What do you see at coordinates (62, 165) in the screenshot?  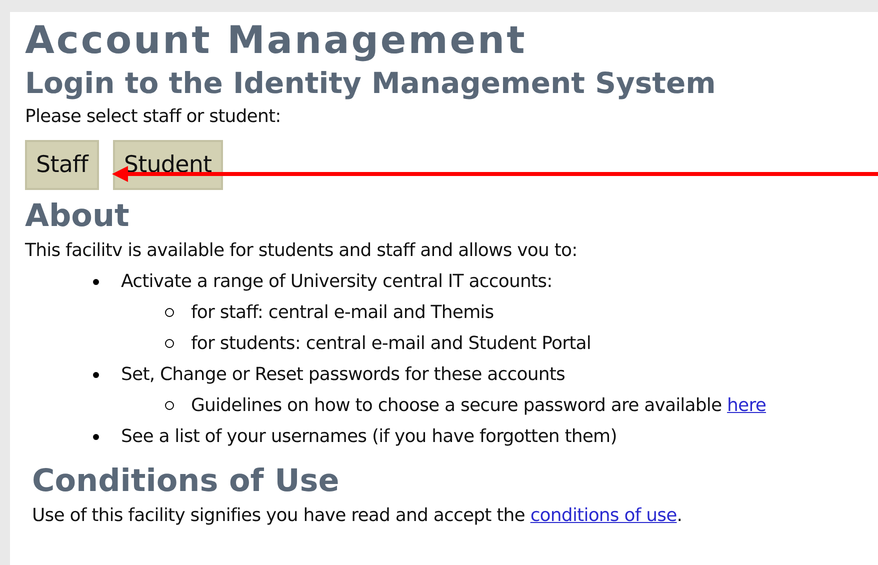 I see `choice-button: Staff` at bounding box center [62, 165].